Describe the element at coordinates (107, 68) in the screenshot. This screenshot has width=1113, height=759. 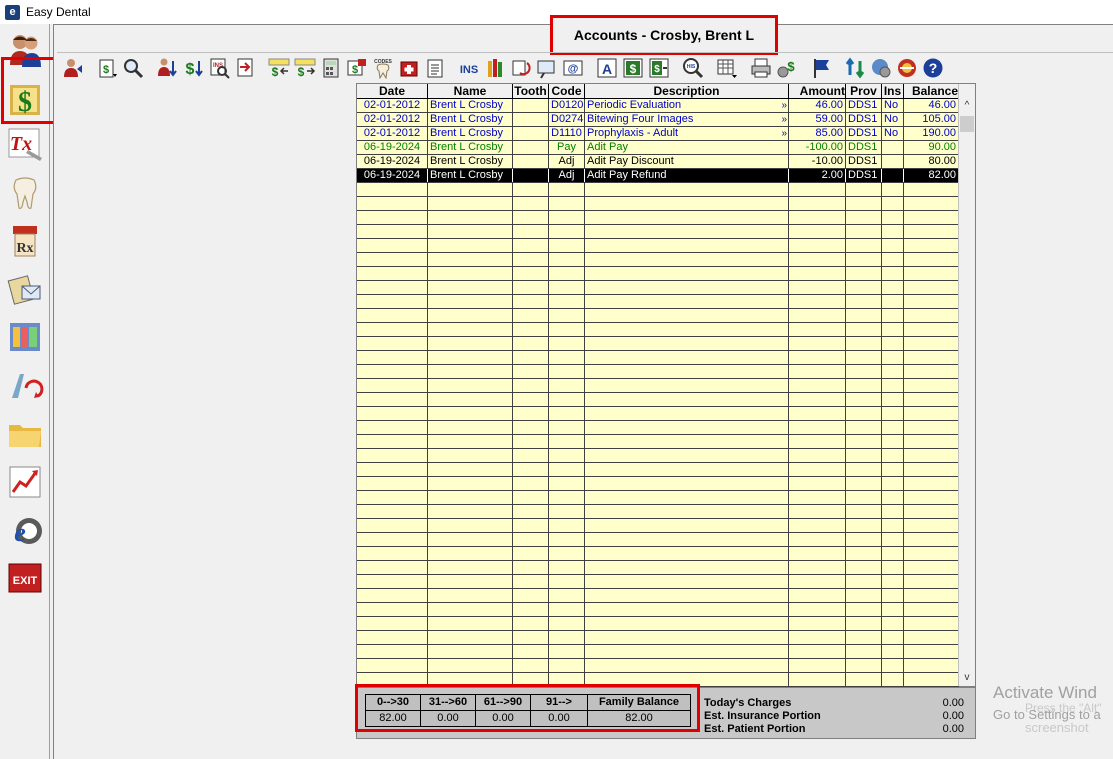
I see `walkout-statement-button: $` at that location.